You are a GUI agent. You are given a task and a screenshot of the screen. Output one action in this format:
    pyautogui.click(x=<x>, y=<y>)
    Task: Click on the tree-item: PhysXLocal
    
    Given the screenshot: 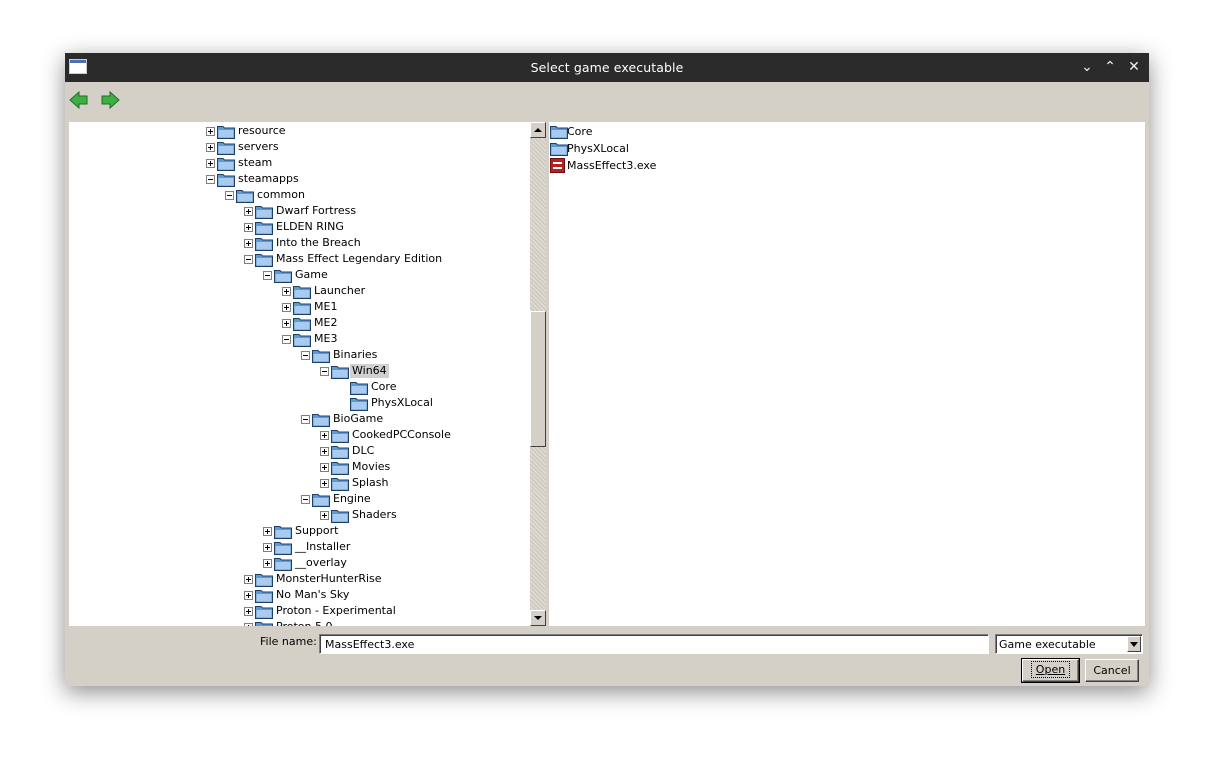 What is the action you would take?
    pyautogui.click(x=299, y=403)
    